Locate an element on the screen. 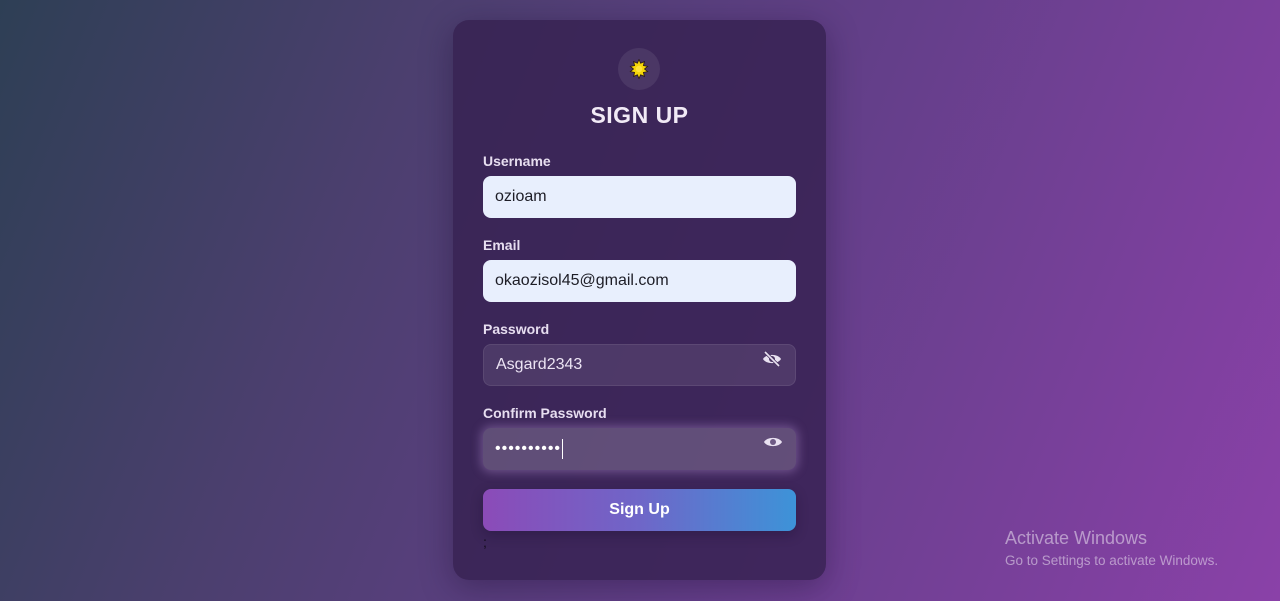  email-label: Email is located at coordinates (502, 245).